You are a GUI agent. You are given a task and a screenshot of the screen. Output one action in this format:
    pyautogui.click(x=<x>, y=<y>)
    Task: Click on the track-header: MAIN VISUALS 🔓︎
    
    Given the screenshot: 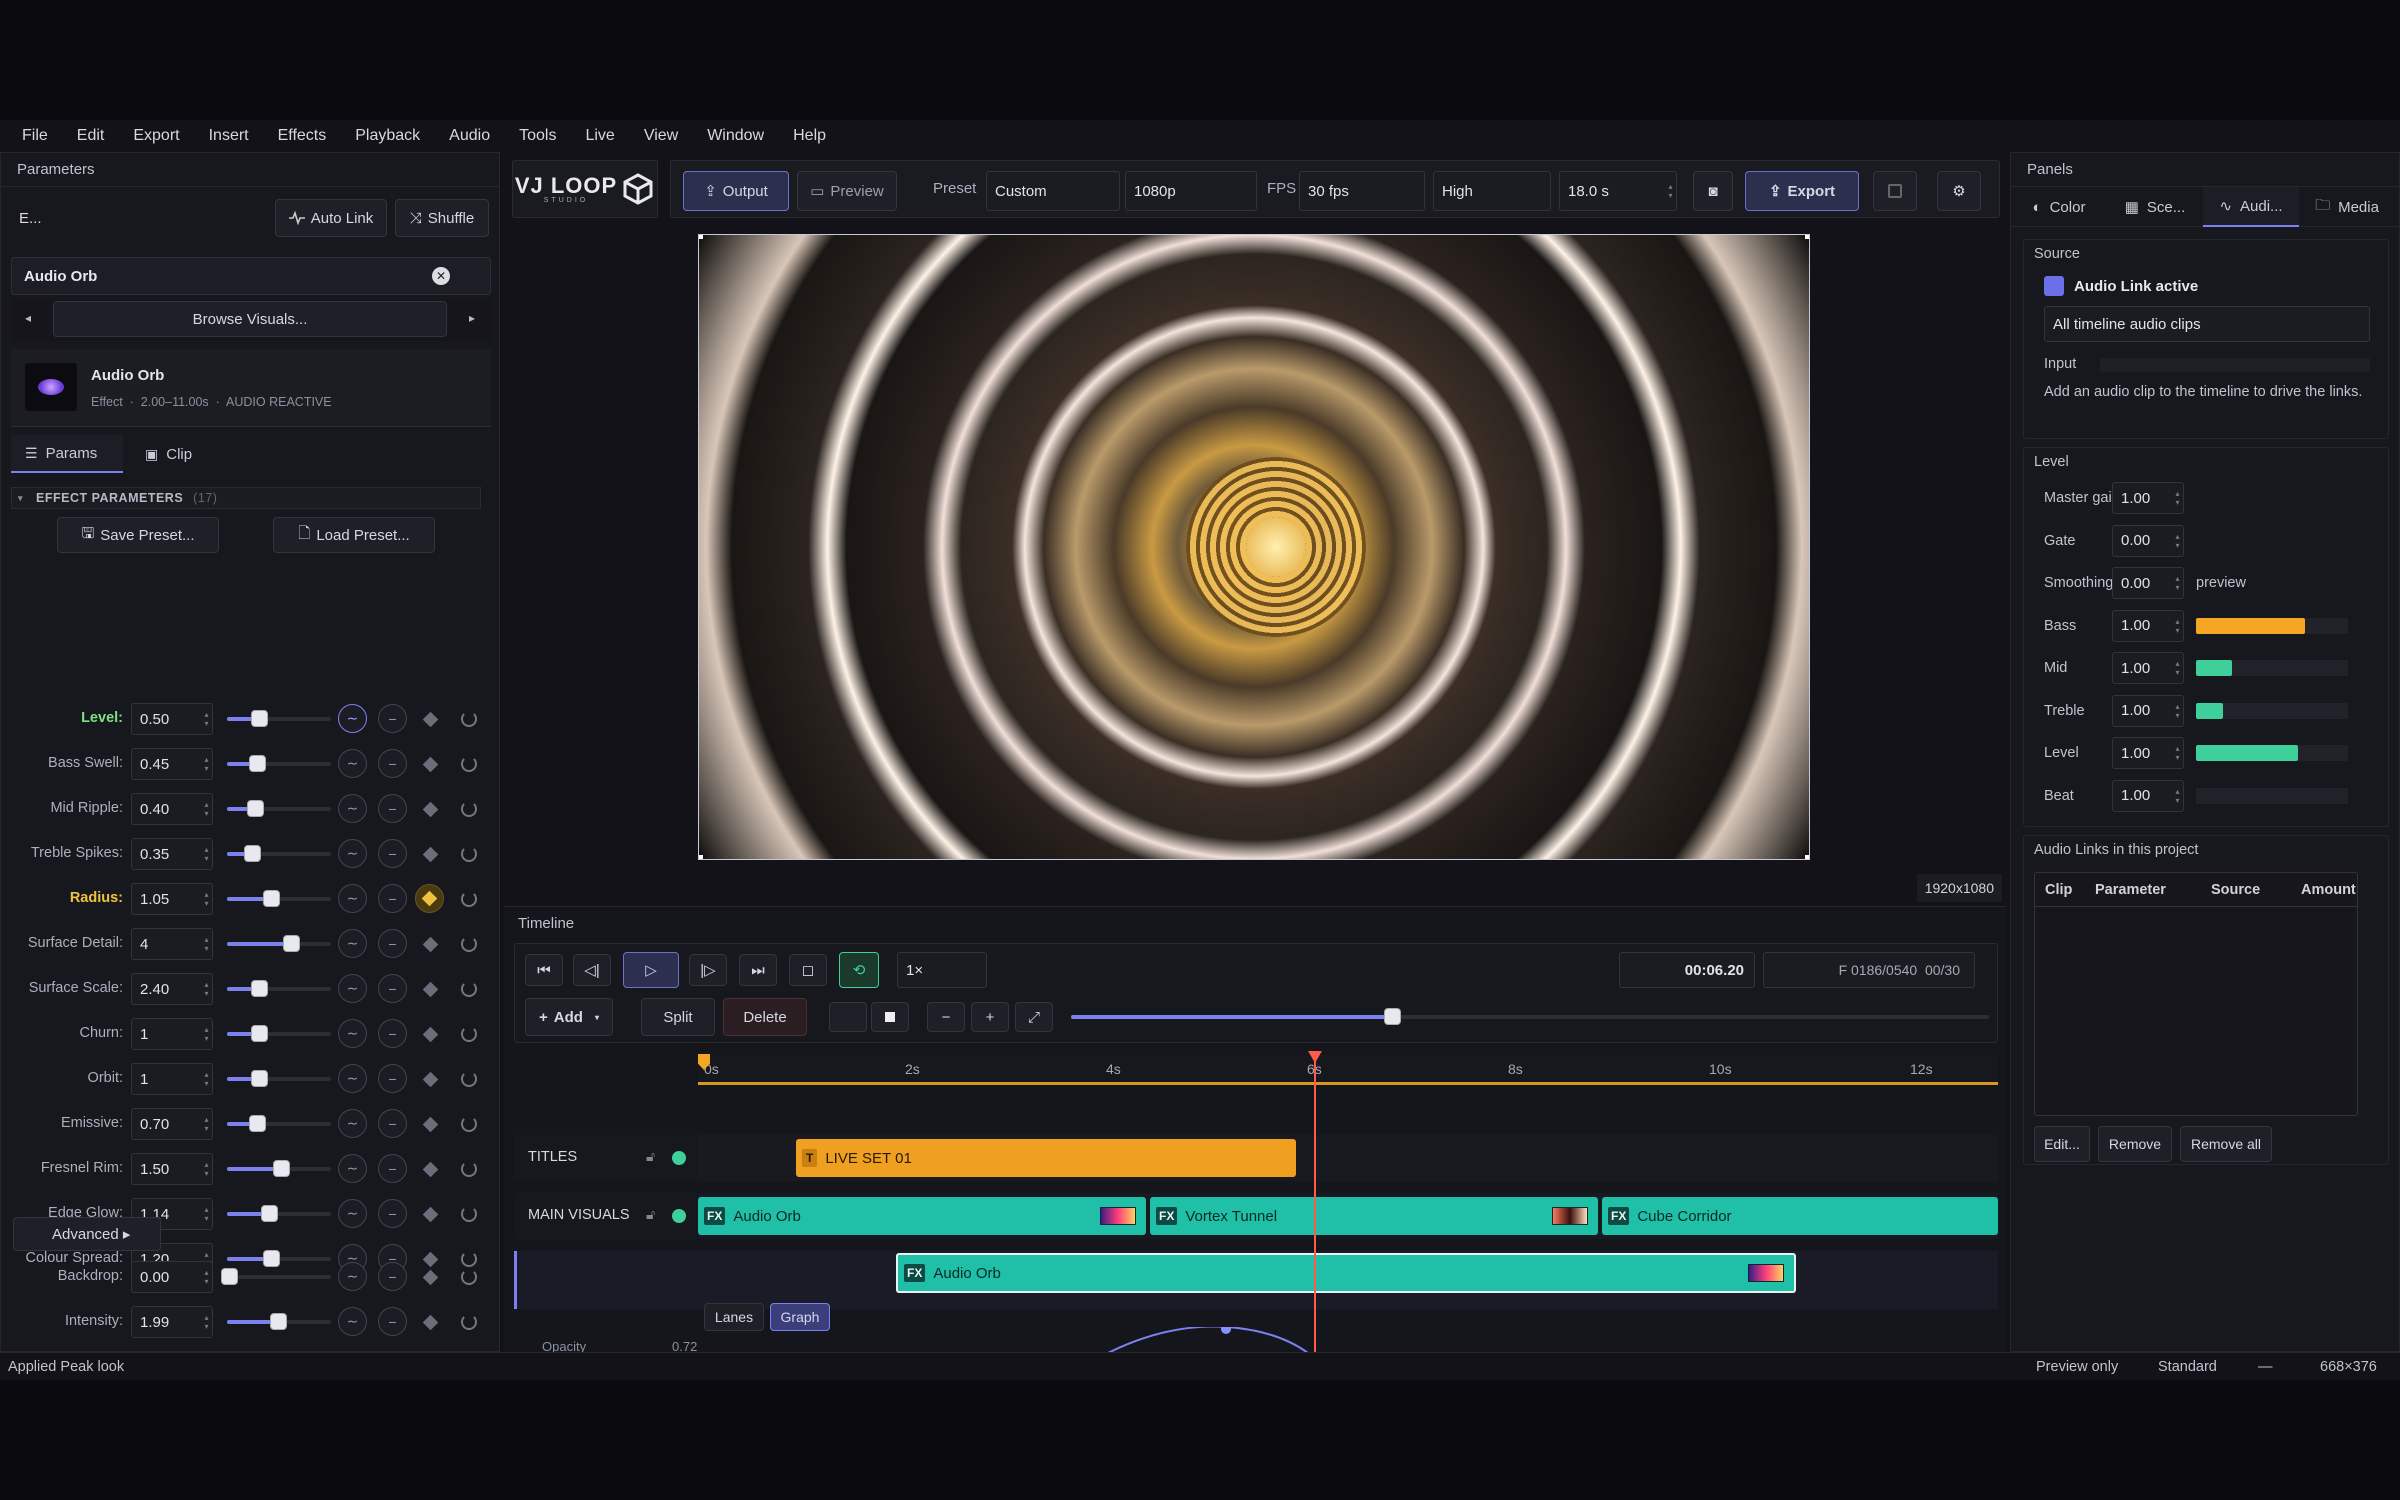 What is the action you would take?
    pyautogui.click(x=606, y=1216)
    